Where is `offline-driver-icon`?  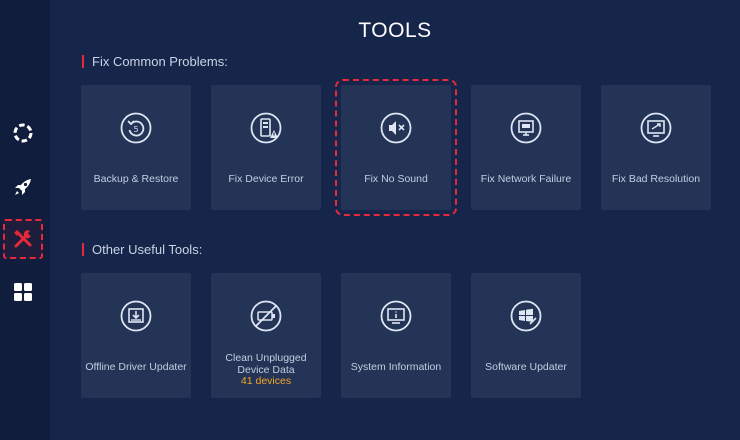 offline-driver-icon is located at coordinates (136, 316).